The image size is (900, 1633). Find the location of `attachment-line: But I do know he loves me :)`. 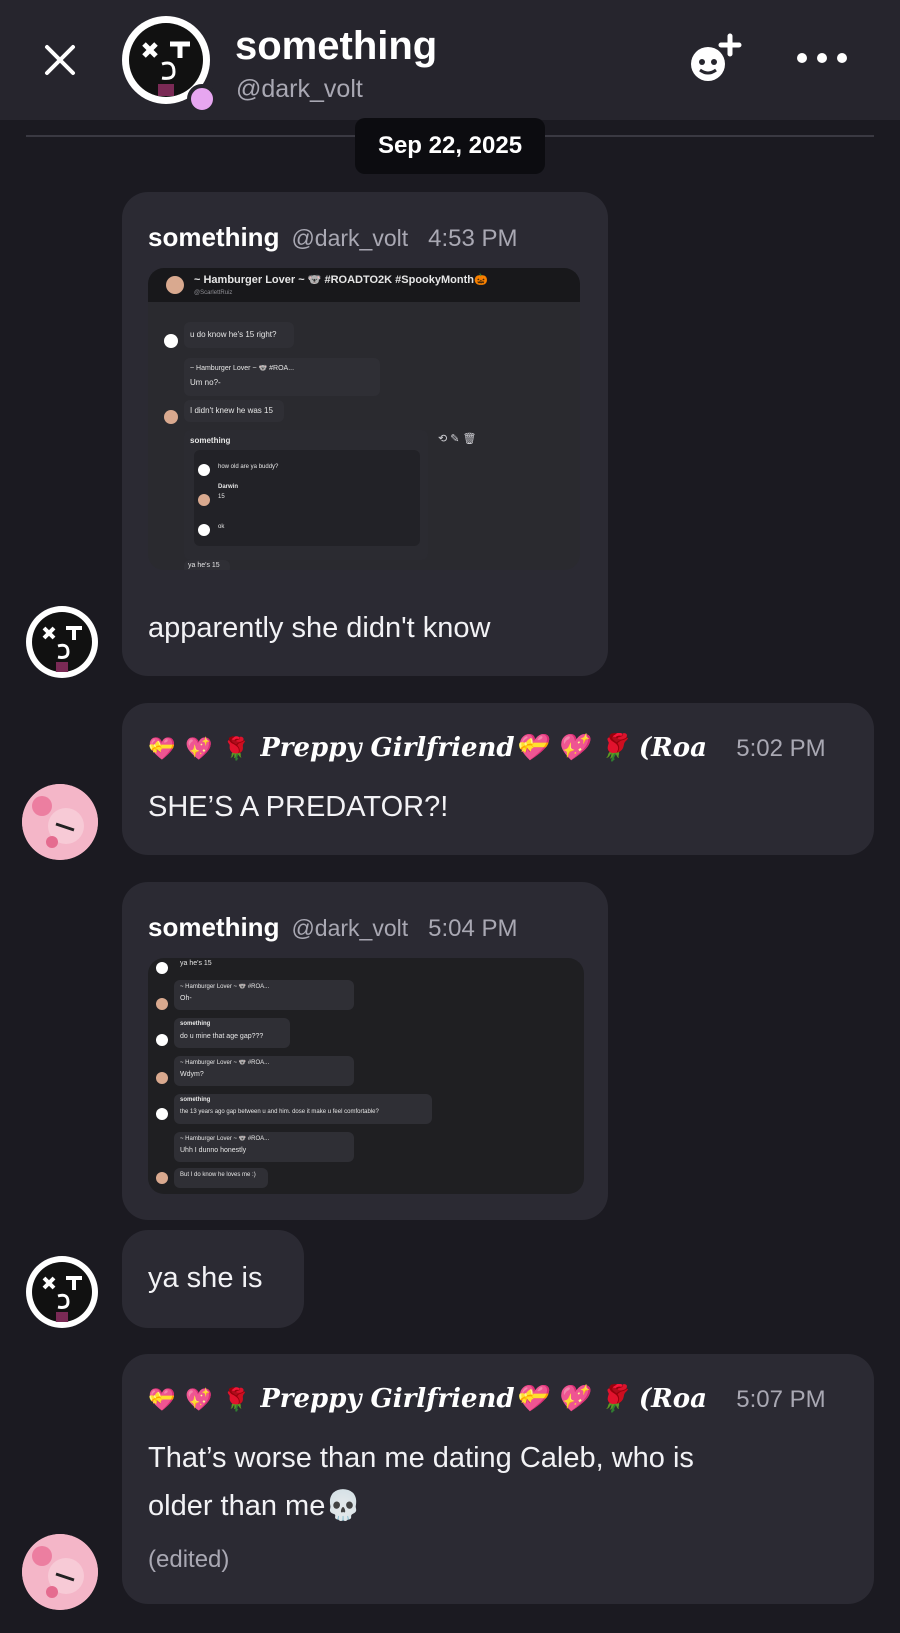

attachment-line: But I do know he loves me :) is located at coordinates (218, 1175).